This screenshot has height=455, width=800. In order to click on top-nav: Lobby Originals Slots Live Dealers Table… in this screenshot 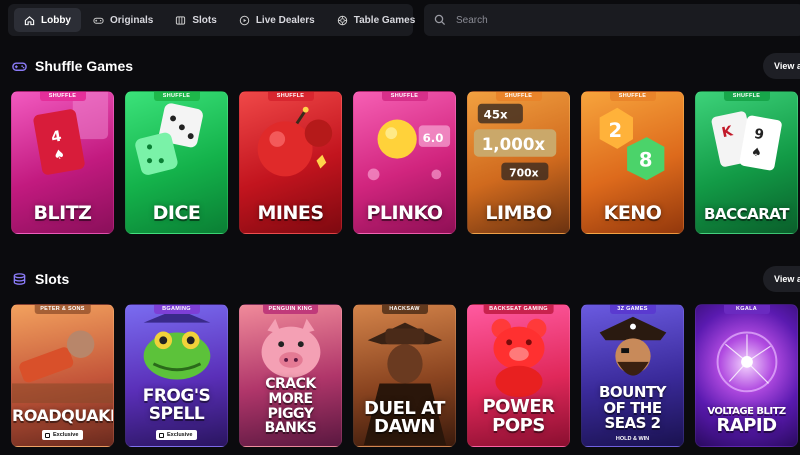, I will do `click(211, 20)`.